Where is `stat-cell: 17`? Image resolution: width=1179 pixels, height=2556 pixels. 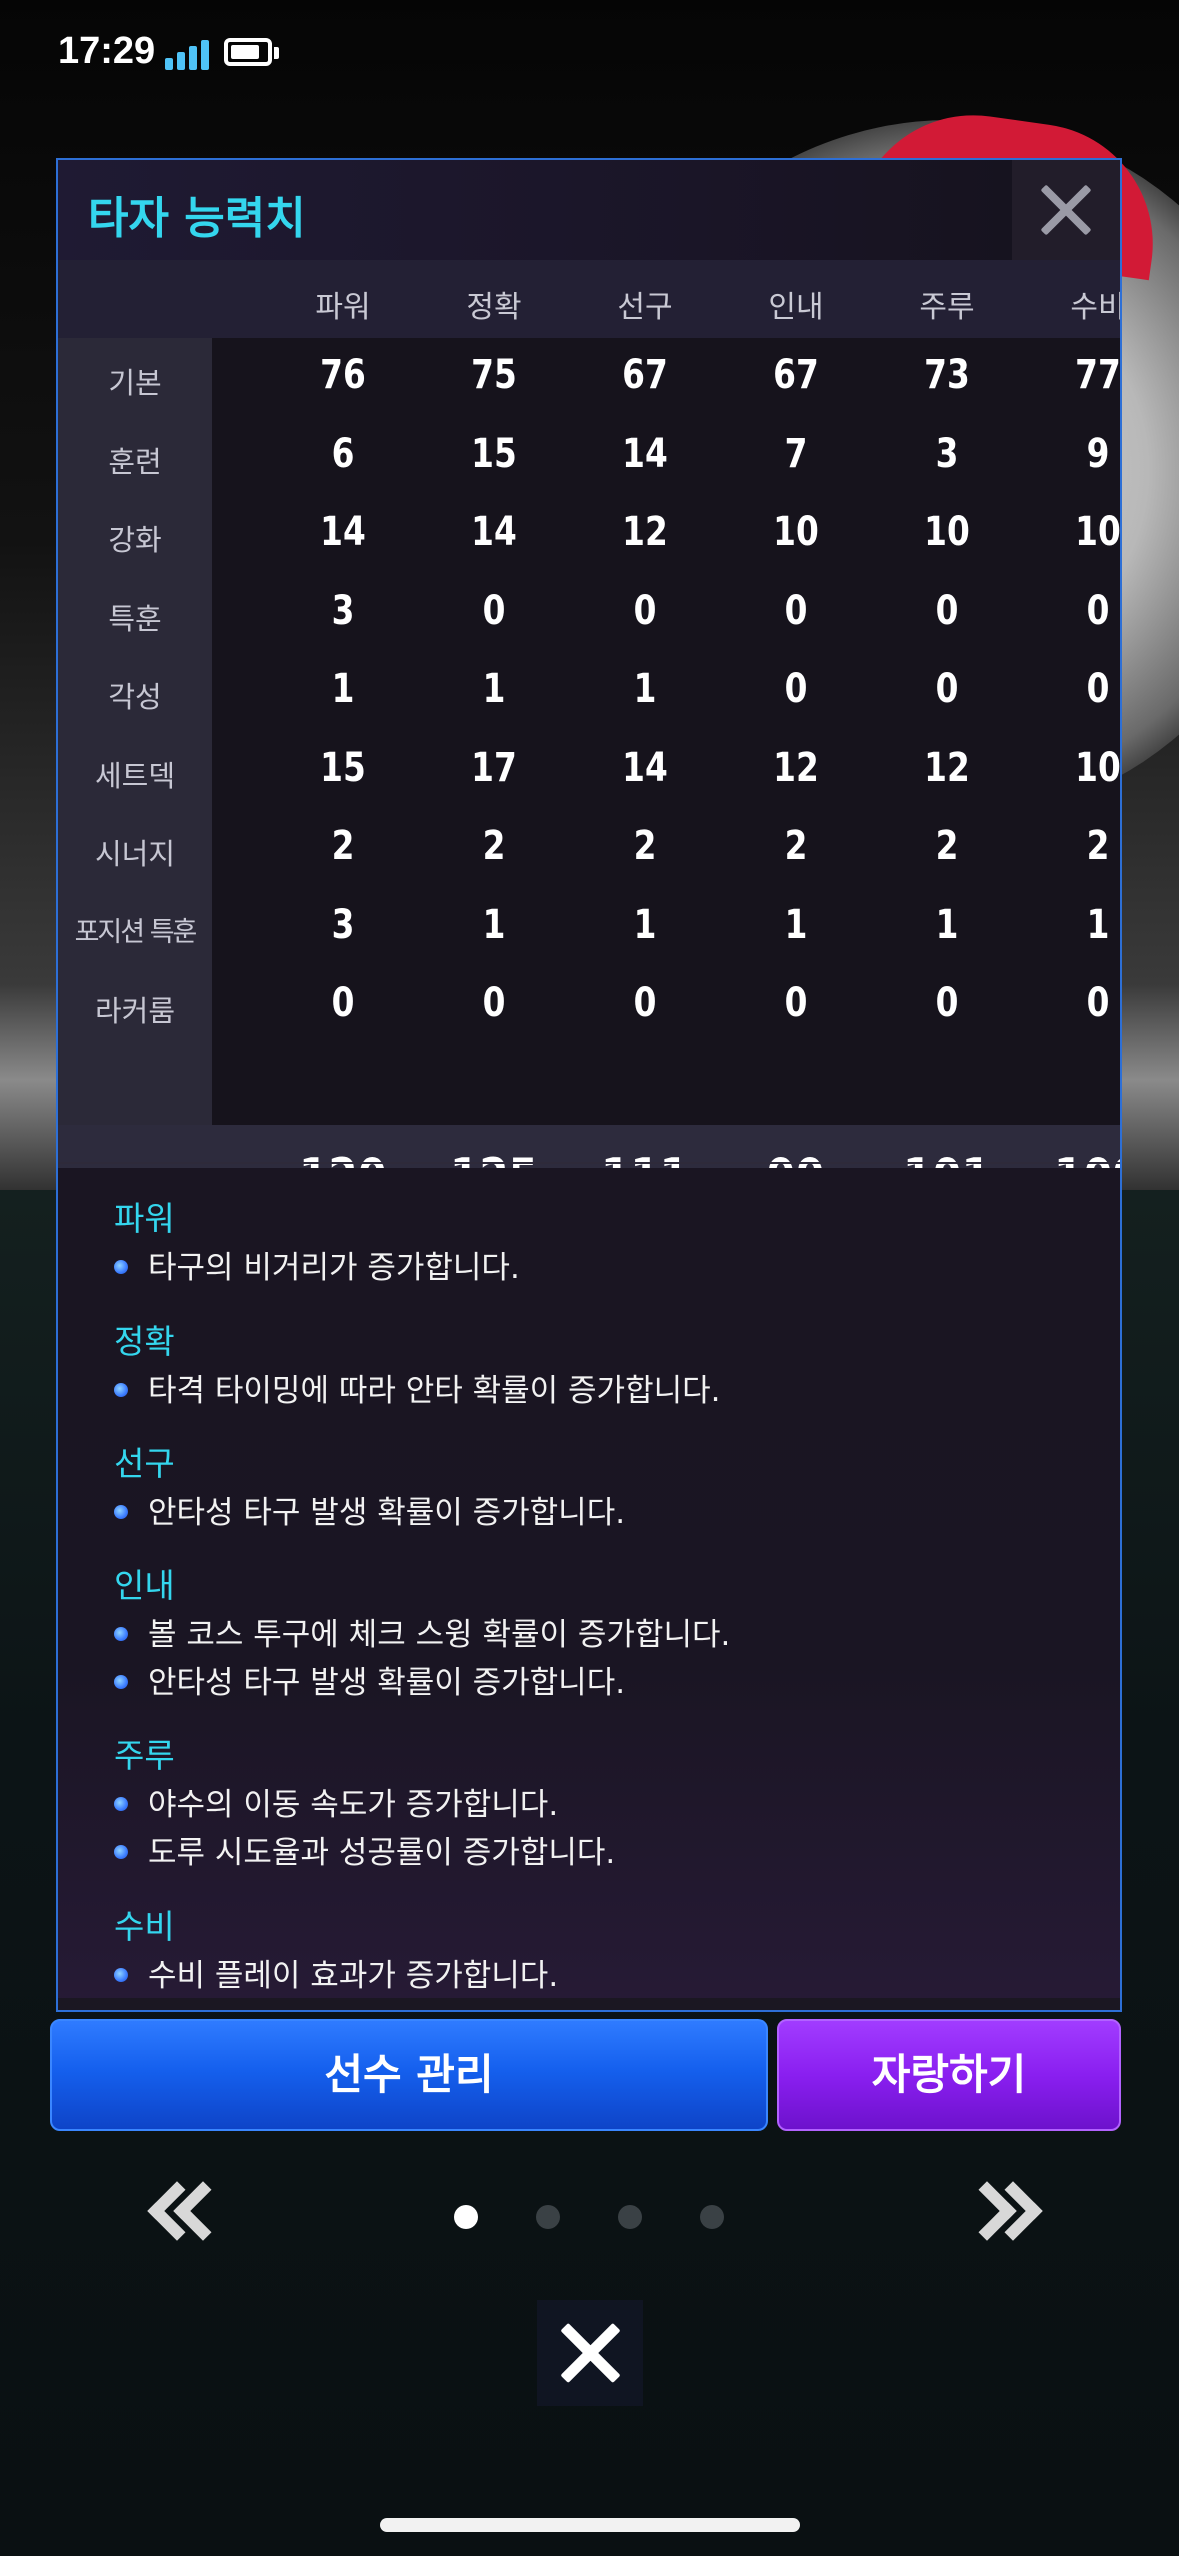
stat-cell: 17 is located at coordinates (494, 767).